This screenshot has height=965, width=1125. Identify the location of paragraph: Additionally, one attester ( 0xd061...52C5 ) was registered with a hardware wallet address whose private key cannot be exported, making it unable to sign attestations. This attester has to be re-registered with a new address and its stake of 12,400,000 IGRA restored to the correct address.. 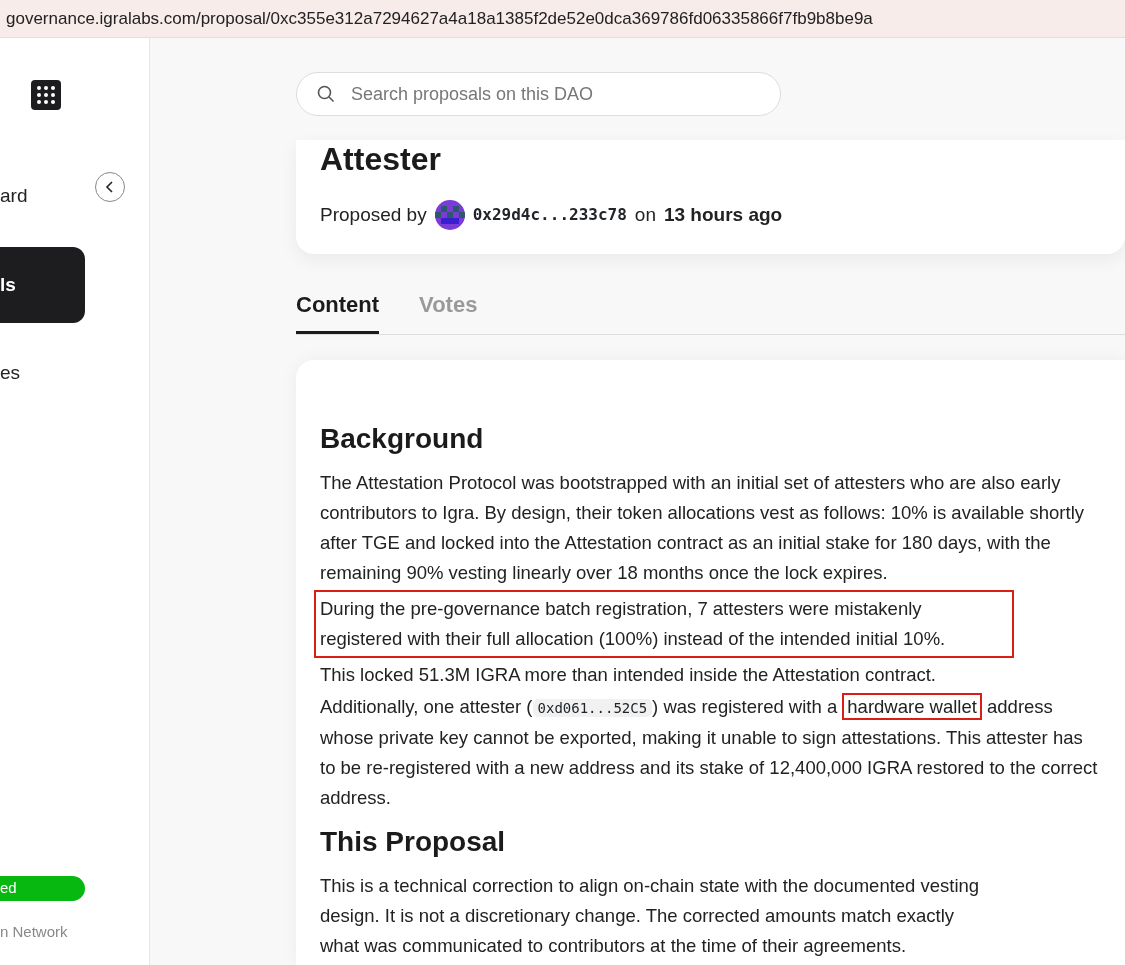
(710, 752).